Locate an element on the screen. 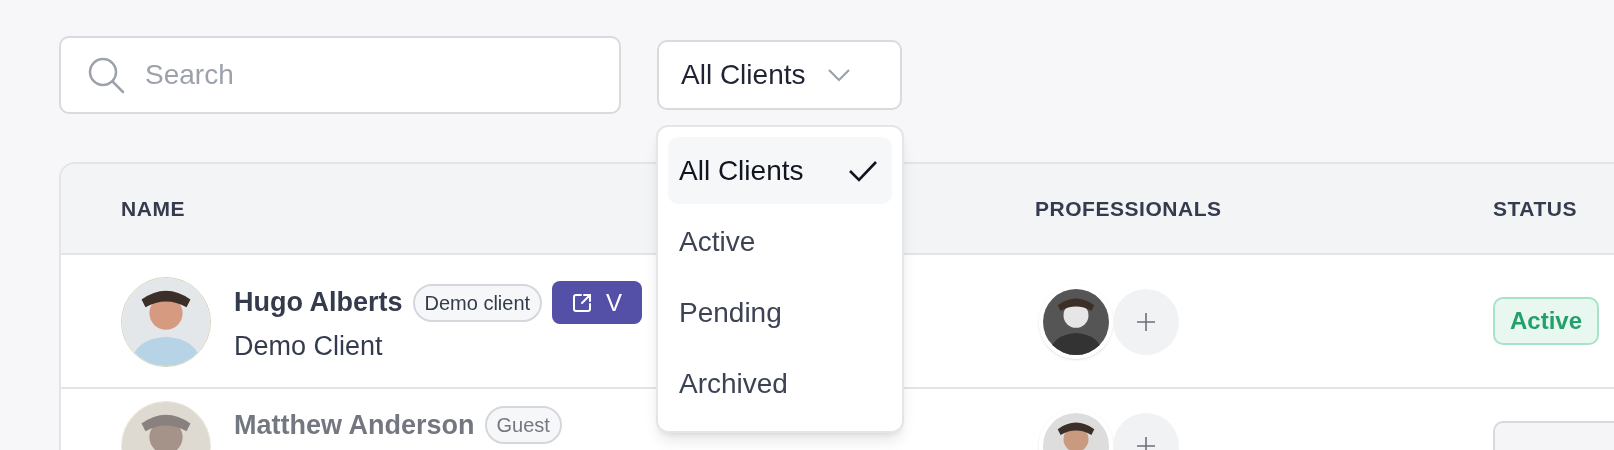 This screenshot has width=1614, height=450. dropdown-option: Pending is located at coordinates (780, 312).